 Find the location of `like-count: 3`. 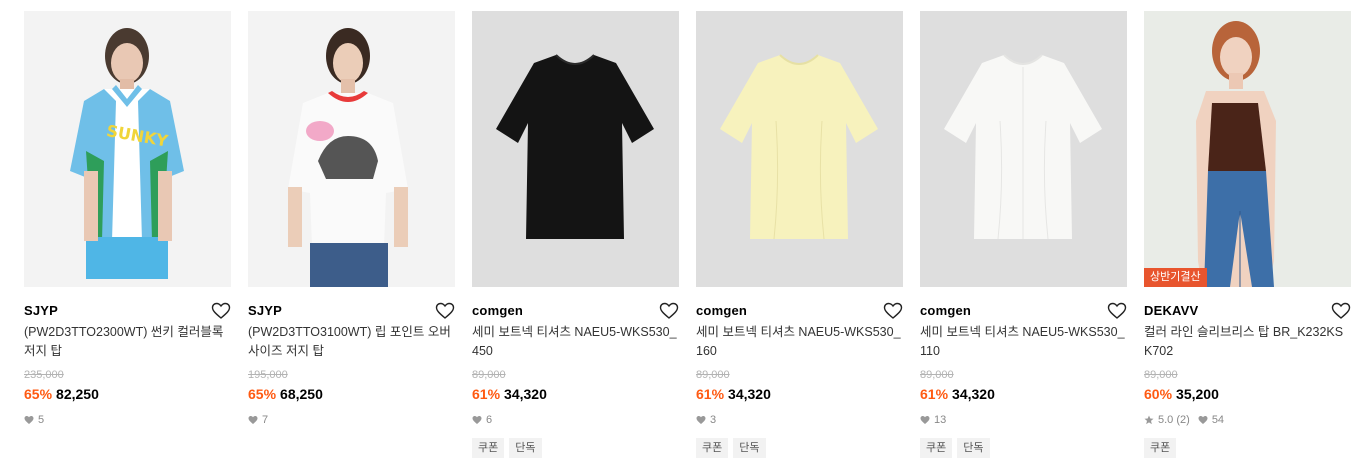

like-count: 3 is located at coordinates (706, 420).